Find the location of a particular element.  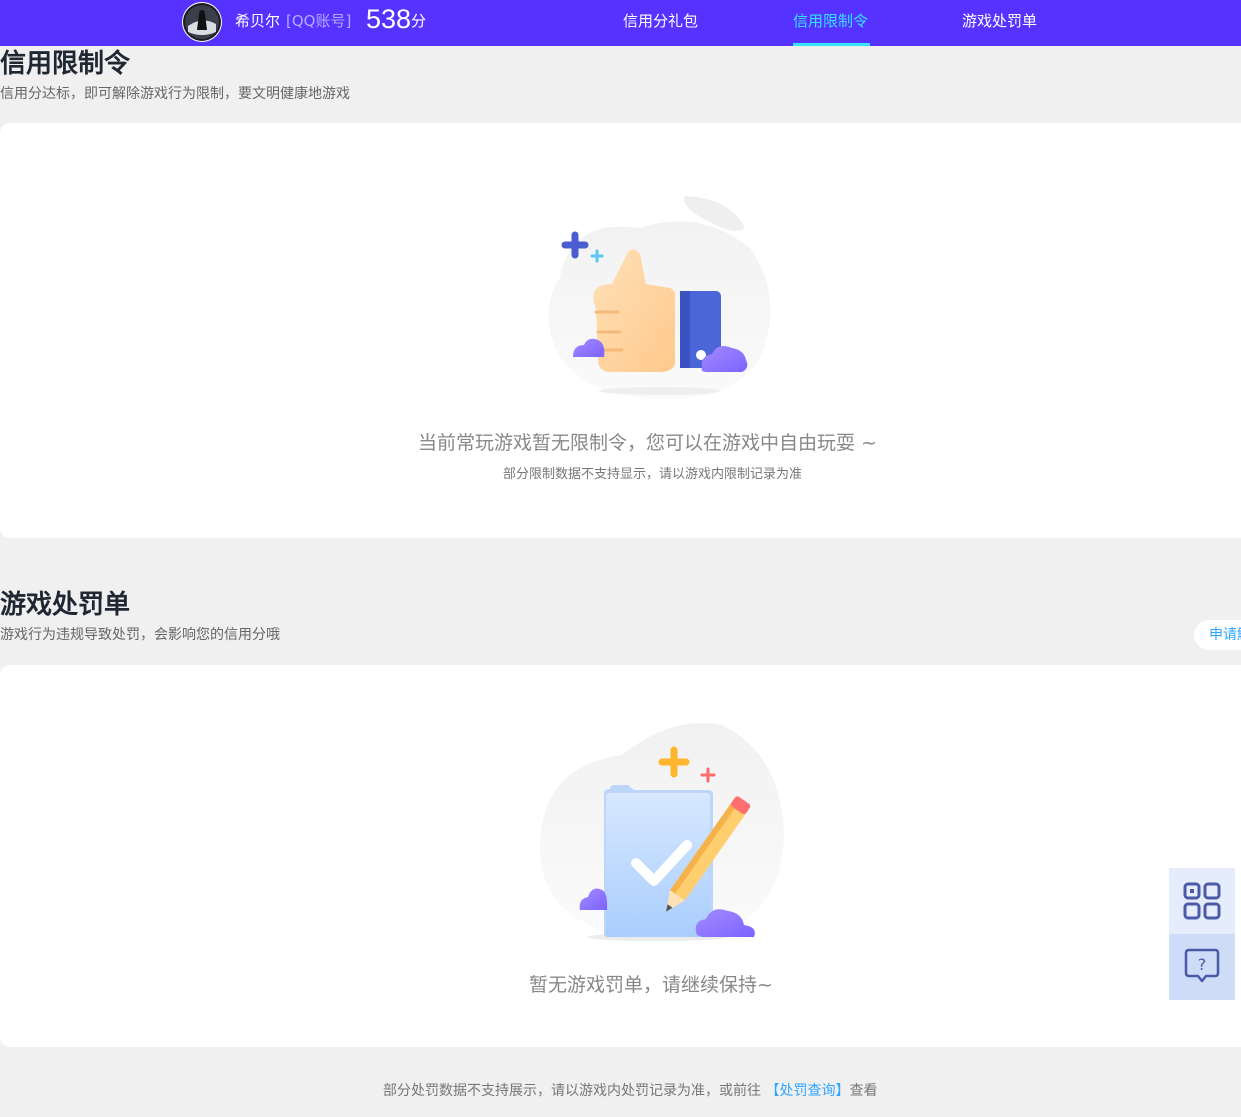

help-chat-icon: ? is located at coordinates (1202, 965).